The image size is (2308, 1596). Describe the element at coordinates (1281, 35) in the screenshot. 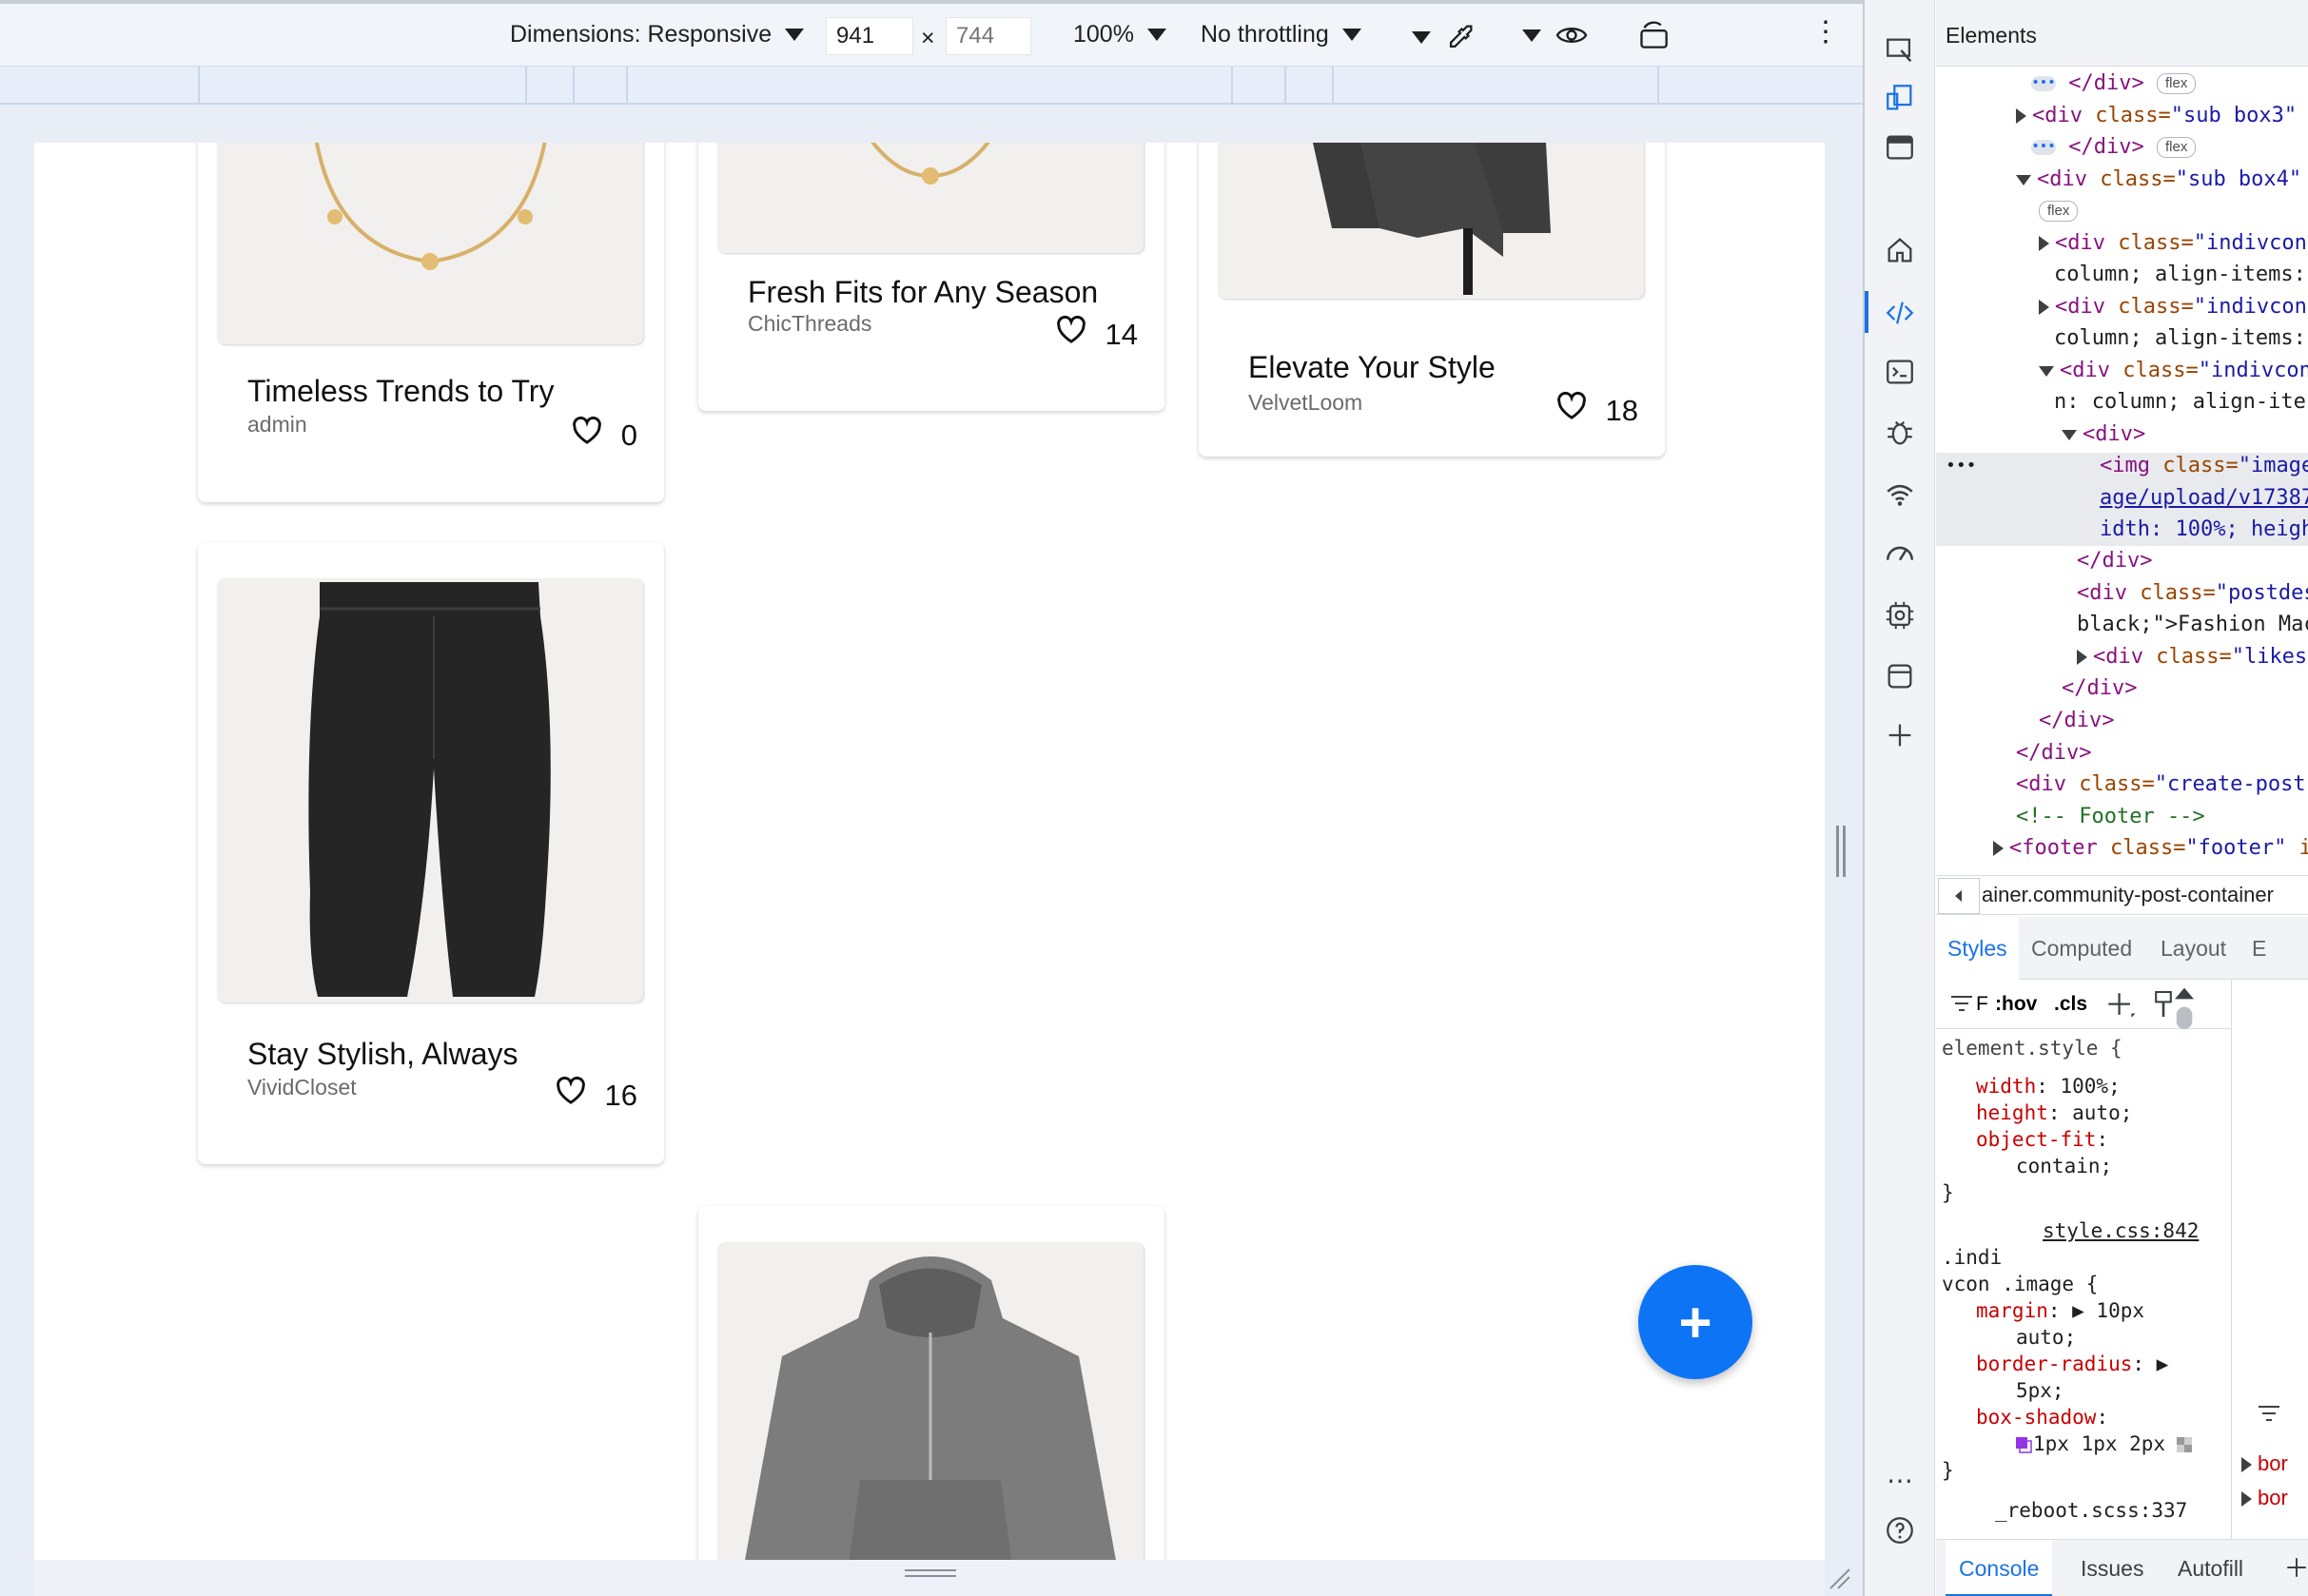

I see `throttling-dropdown: No throttling` at that location.